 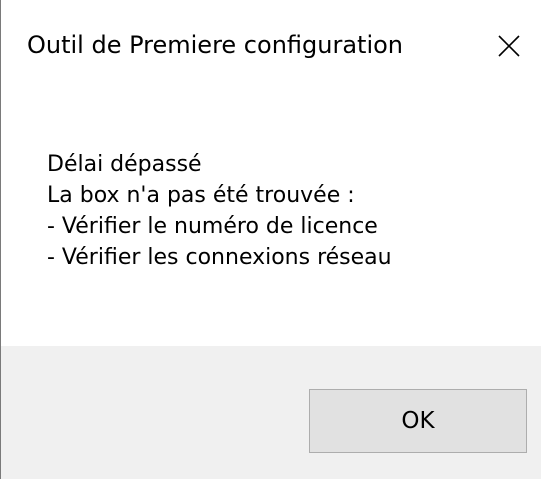 What do you see at coordinates (418, 421) in the screenshot?
I see `ok-button: OK` at bounding box center [418, 421].